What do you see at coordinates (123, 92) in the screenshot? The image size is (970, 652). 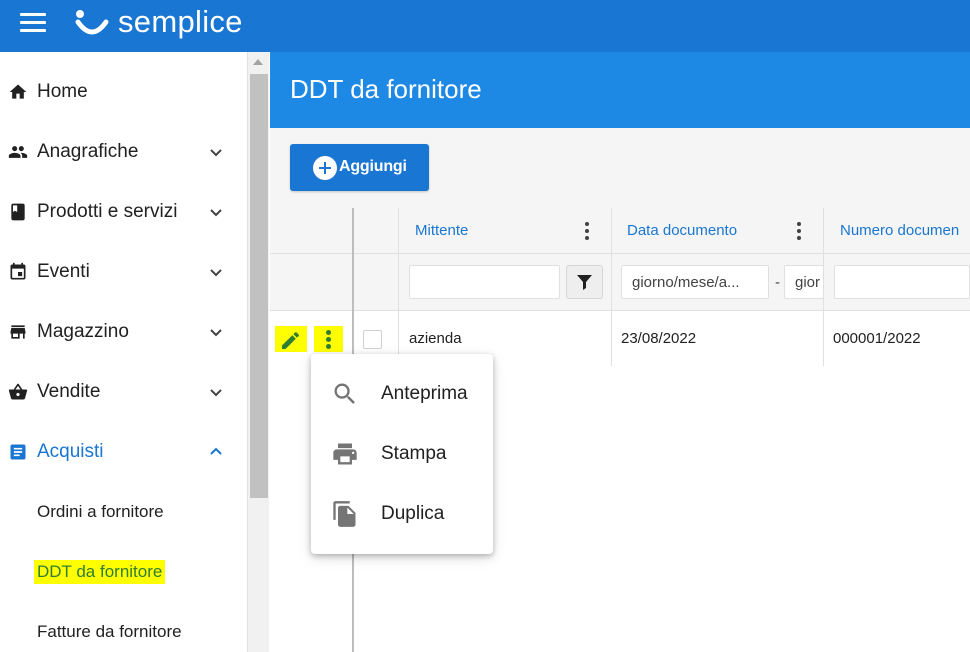 I see `sidebar-item-home: Home` at bounding box center [123, 92].